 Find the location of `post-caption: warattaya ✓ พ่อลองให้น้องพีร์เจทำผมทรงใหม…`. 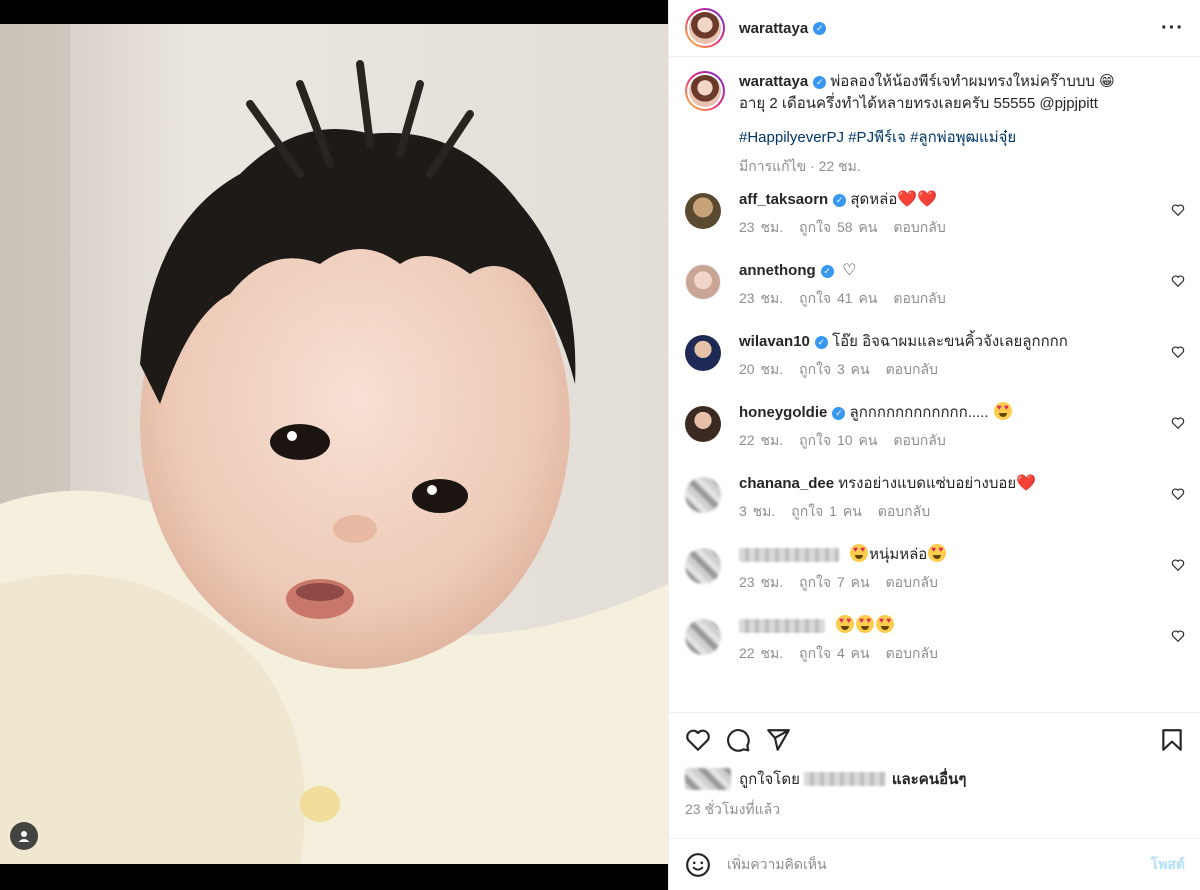

post-caption: warattaya ✓ พ่อลองให้น้องพีร์เจทำผมทรงใหม… is located at coordinates (935, 124).